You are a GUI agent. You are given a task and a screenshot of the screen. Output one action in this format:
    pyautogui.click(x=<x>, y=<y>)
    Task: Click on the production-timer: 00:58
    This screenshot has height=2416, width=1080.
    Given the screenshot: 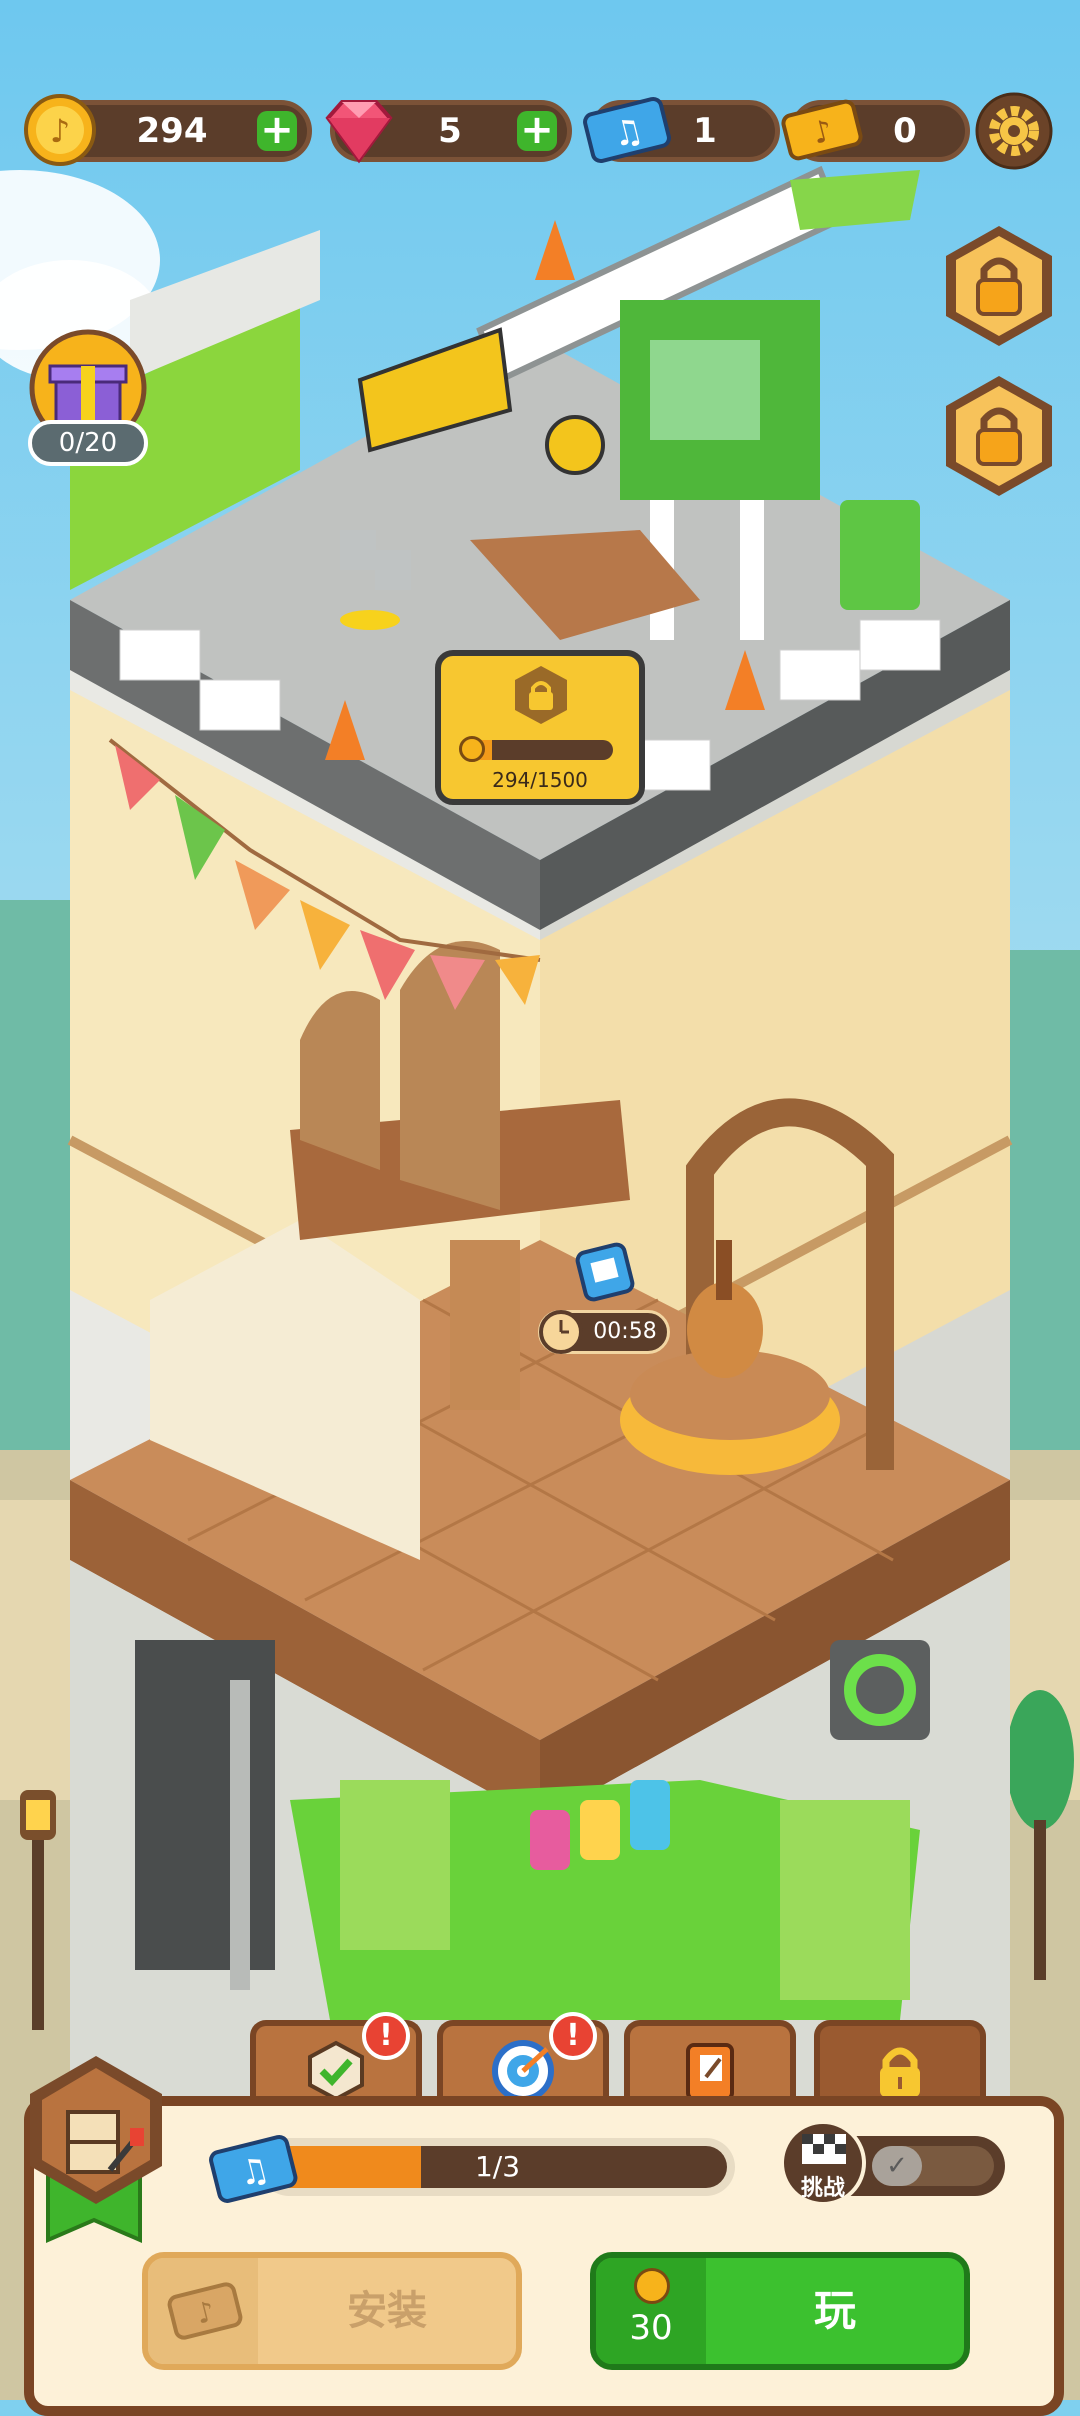 What is the action you would take?
    pyautogui.click(x=604, y=1332)
    